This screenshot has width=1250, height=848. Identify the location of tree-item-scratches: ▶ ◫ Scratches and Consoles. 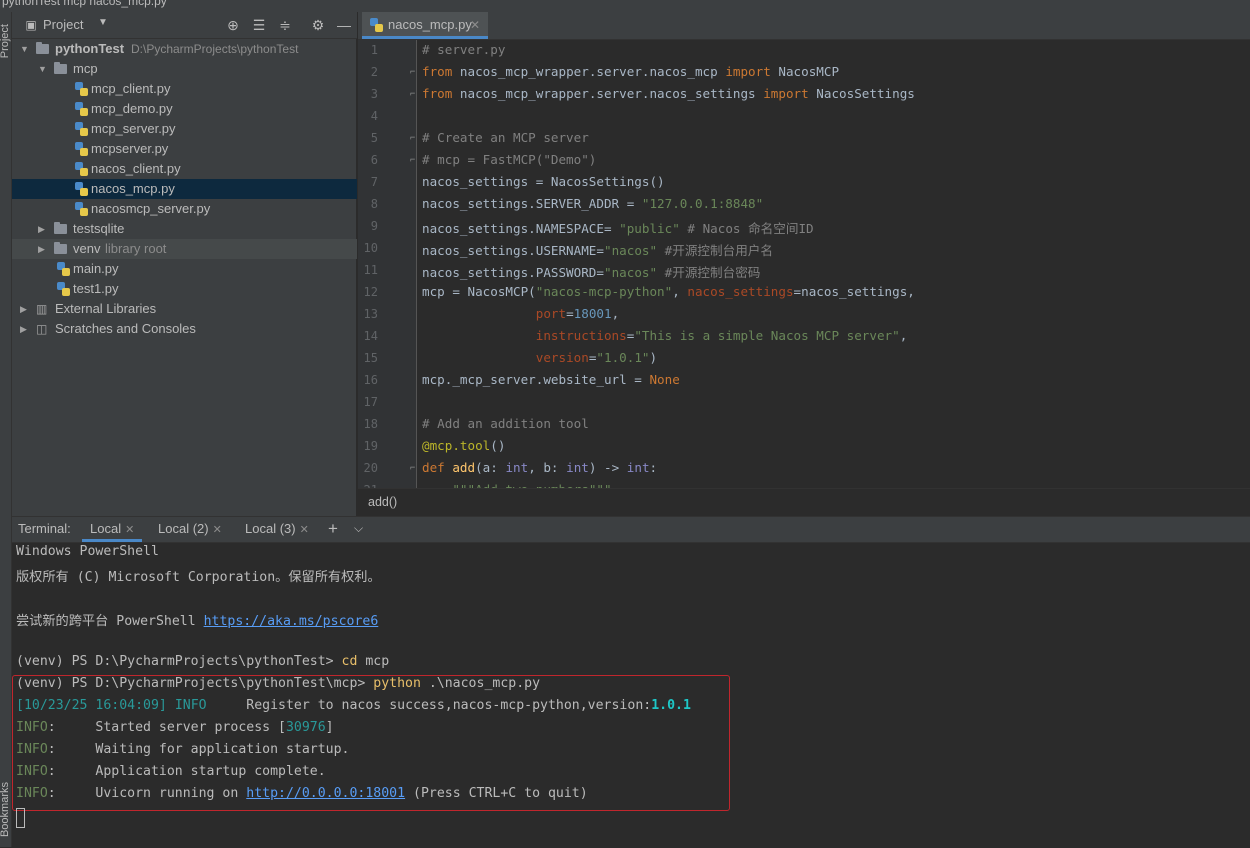
(184, 329).